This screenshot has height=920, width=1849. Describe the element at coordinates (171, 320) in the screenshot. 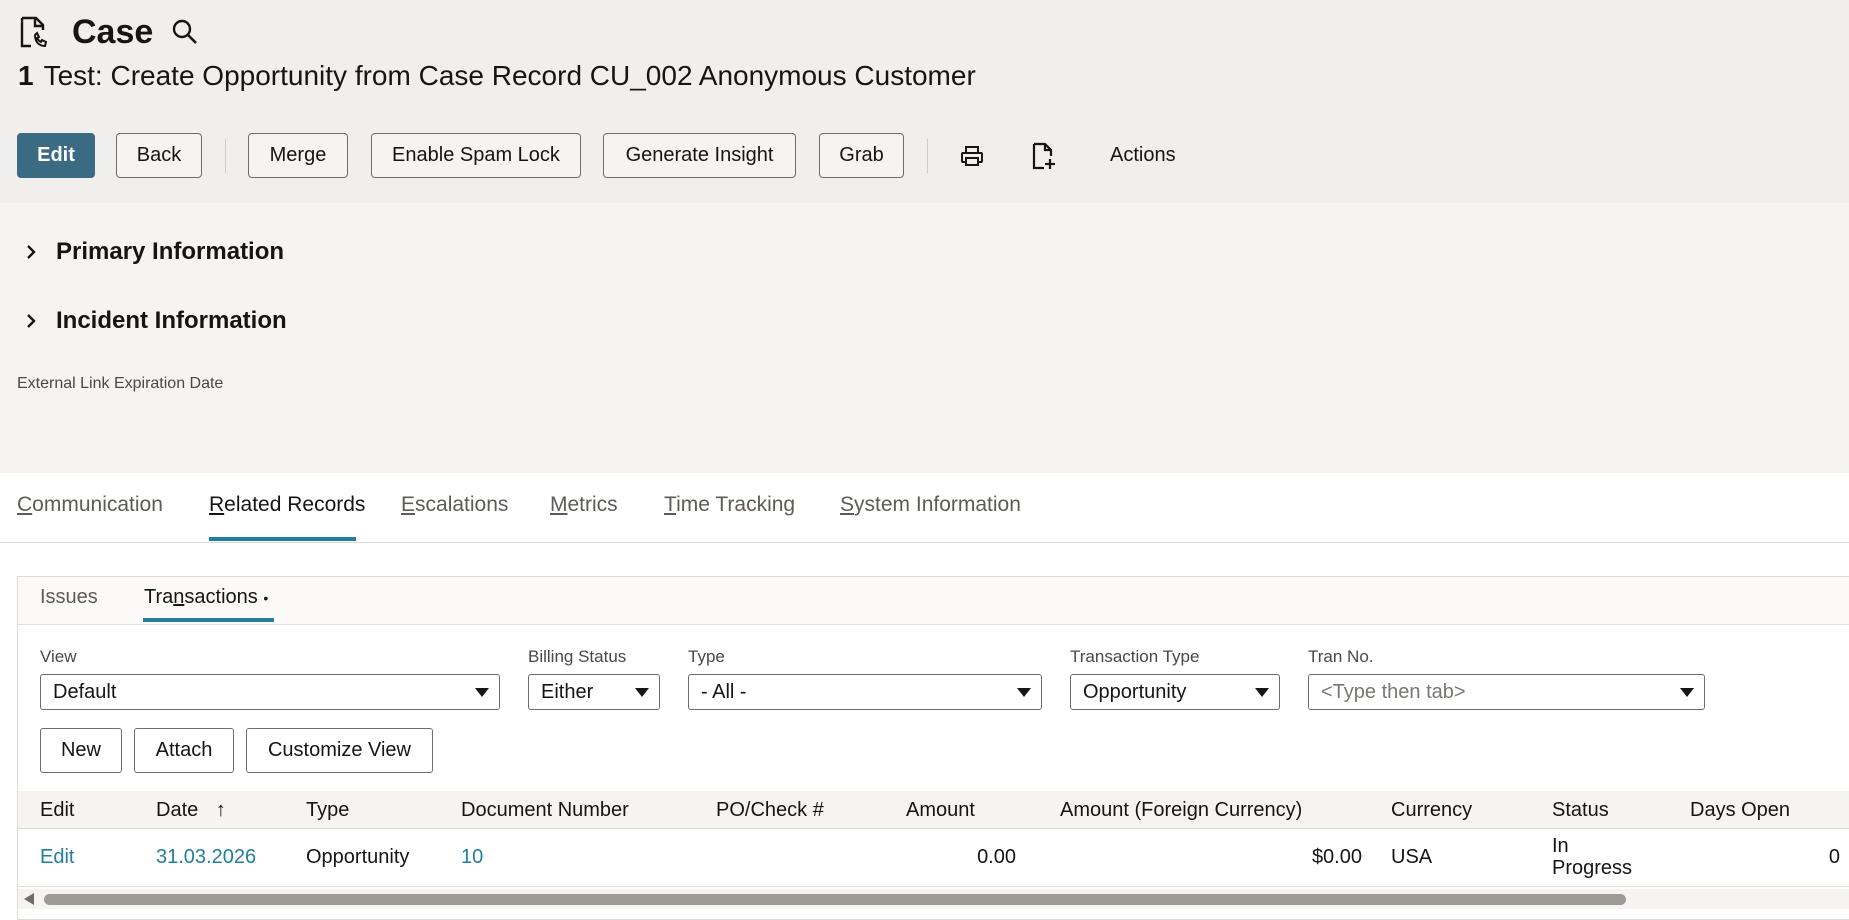

I see `section-title: Incident Information` at that location.